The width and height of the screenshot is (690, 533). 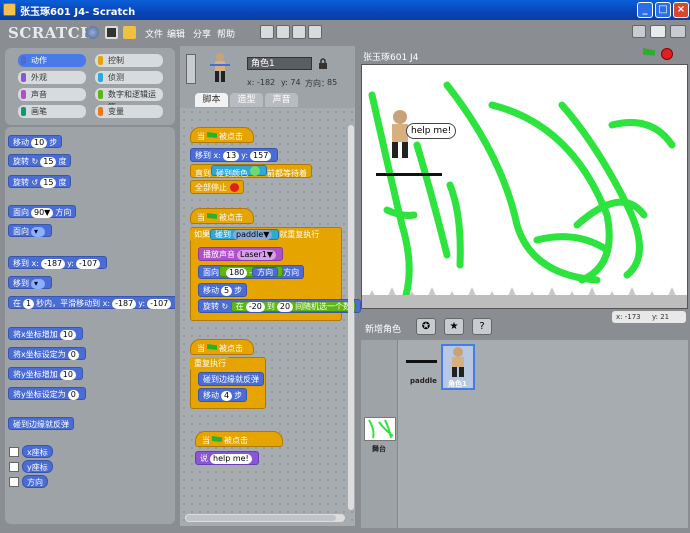 I want to click on category-label: 控制, so click(x=116, y=60).